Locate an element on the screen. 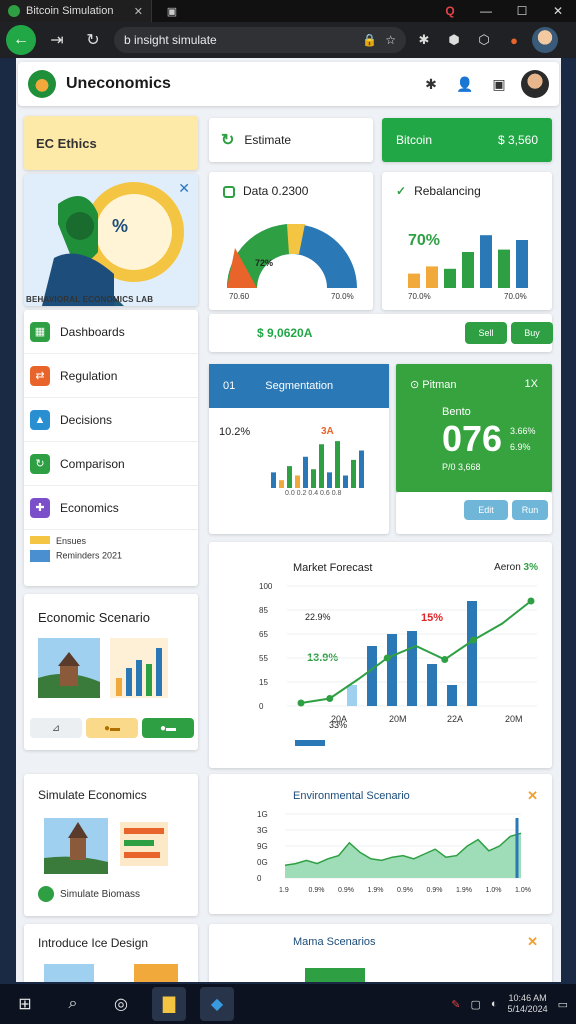 This screenshot has height=1024, width=576. card-title: ✓ Rebalancing is located at coordinates (438, 191).